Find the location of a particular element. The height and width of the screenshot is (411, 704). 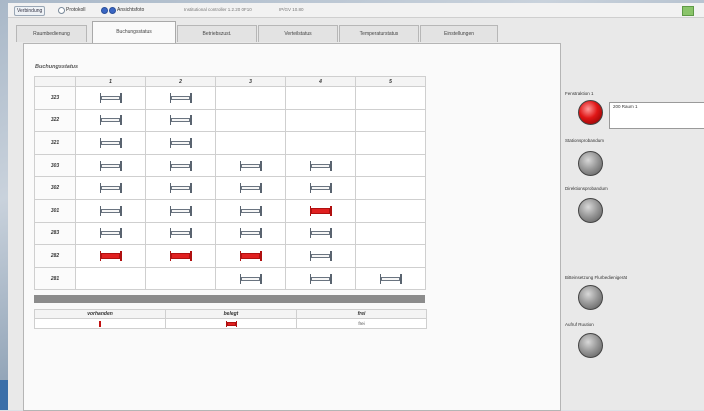

tab-betriebszustand: Betriebszust. is located at coordinates (217, 33).